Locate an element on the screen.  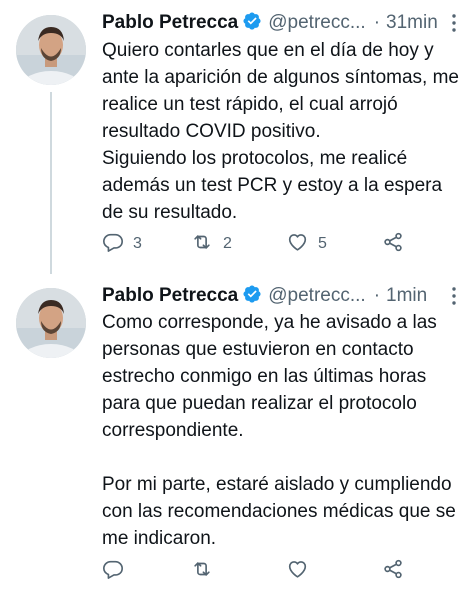
like-button is located at coordinates (302, 571).